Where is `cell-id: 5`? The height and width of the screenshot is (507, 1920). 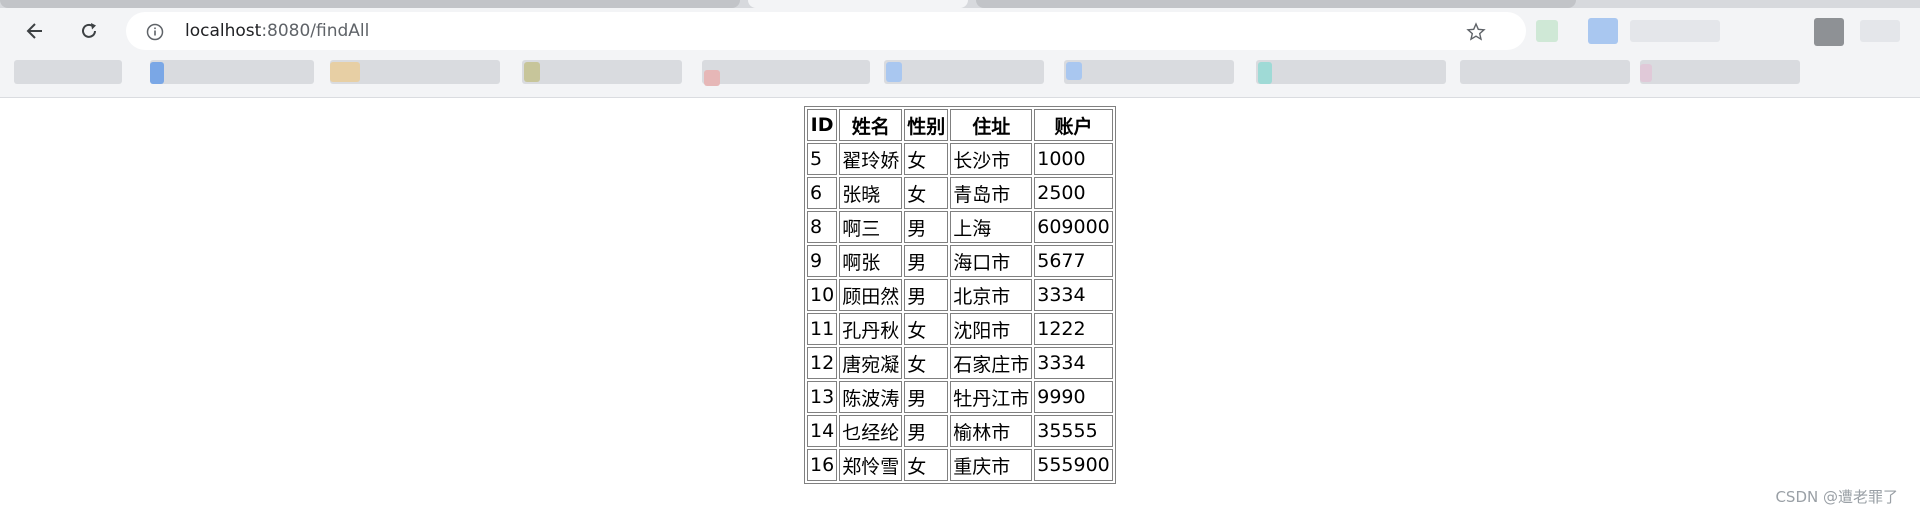 cell-id: 5 is located at coordinates (822, 159).